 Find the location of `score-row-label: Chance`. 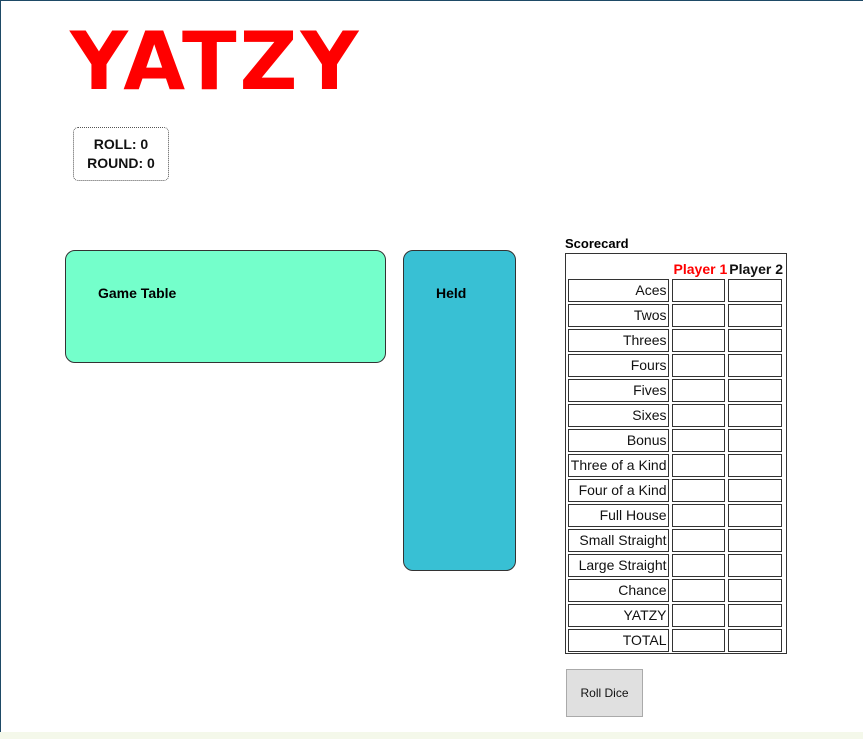

score-row-label: Chance is located at coordinates (618, 590).